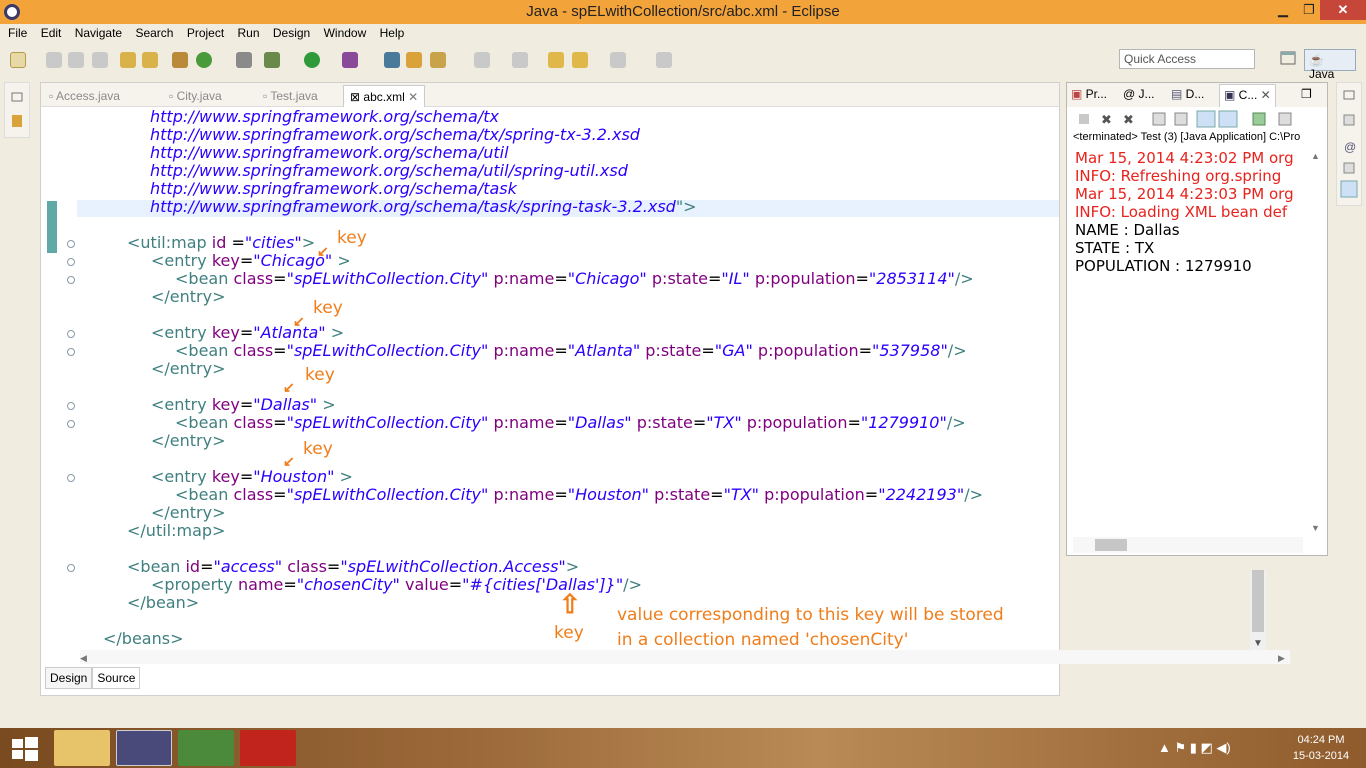 The image size is (1366, 768). Describe the element at coordinates (1159, 119) in the screenshot. I see `clear-console-icon` at that location.